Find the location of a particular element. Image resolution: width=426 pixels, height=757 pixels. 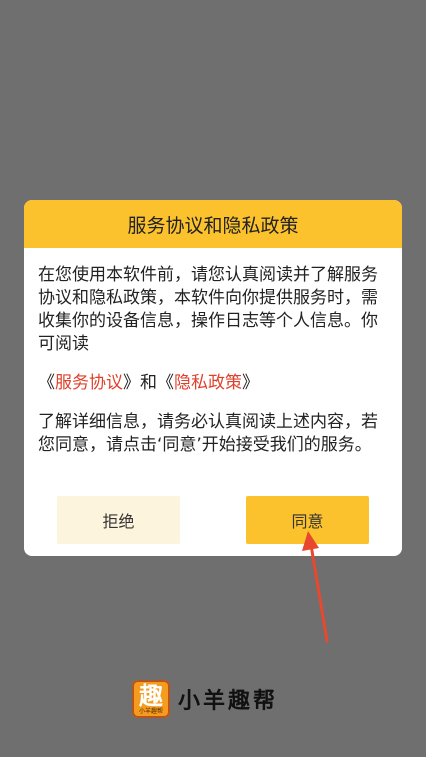

qu-logo-icon: 趣 小羊趣帮 is located at coordinates (151, 699).